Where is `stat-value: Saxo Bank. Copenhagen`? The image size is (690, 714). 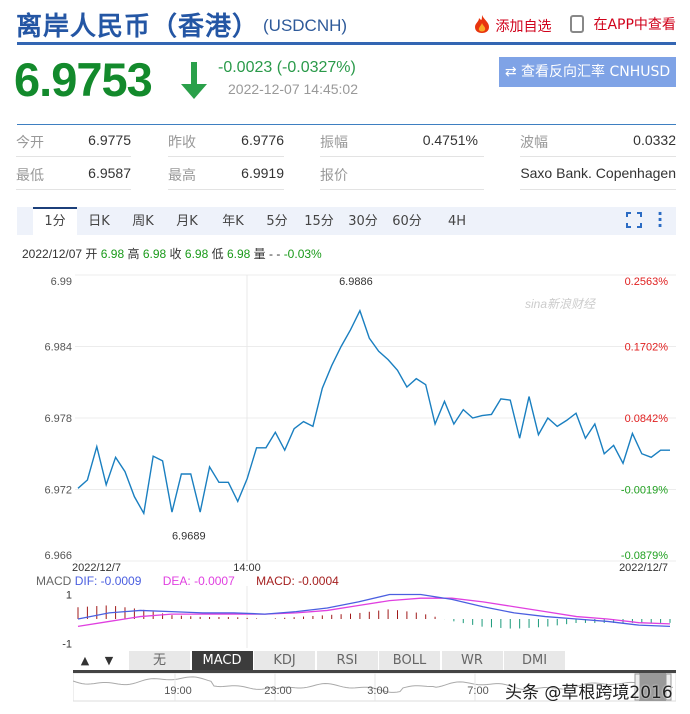
stat-value: Saxo Bank. Copenhagen is located at coordinates (598, 173).